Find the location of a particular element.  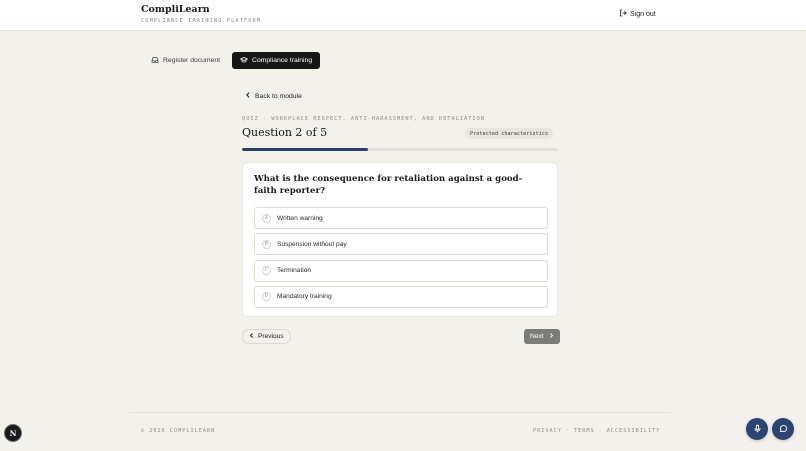

answer-option-b: B Suspension without pay is located at coordinates (401, 244).